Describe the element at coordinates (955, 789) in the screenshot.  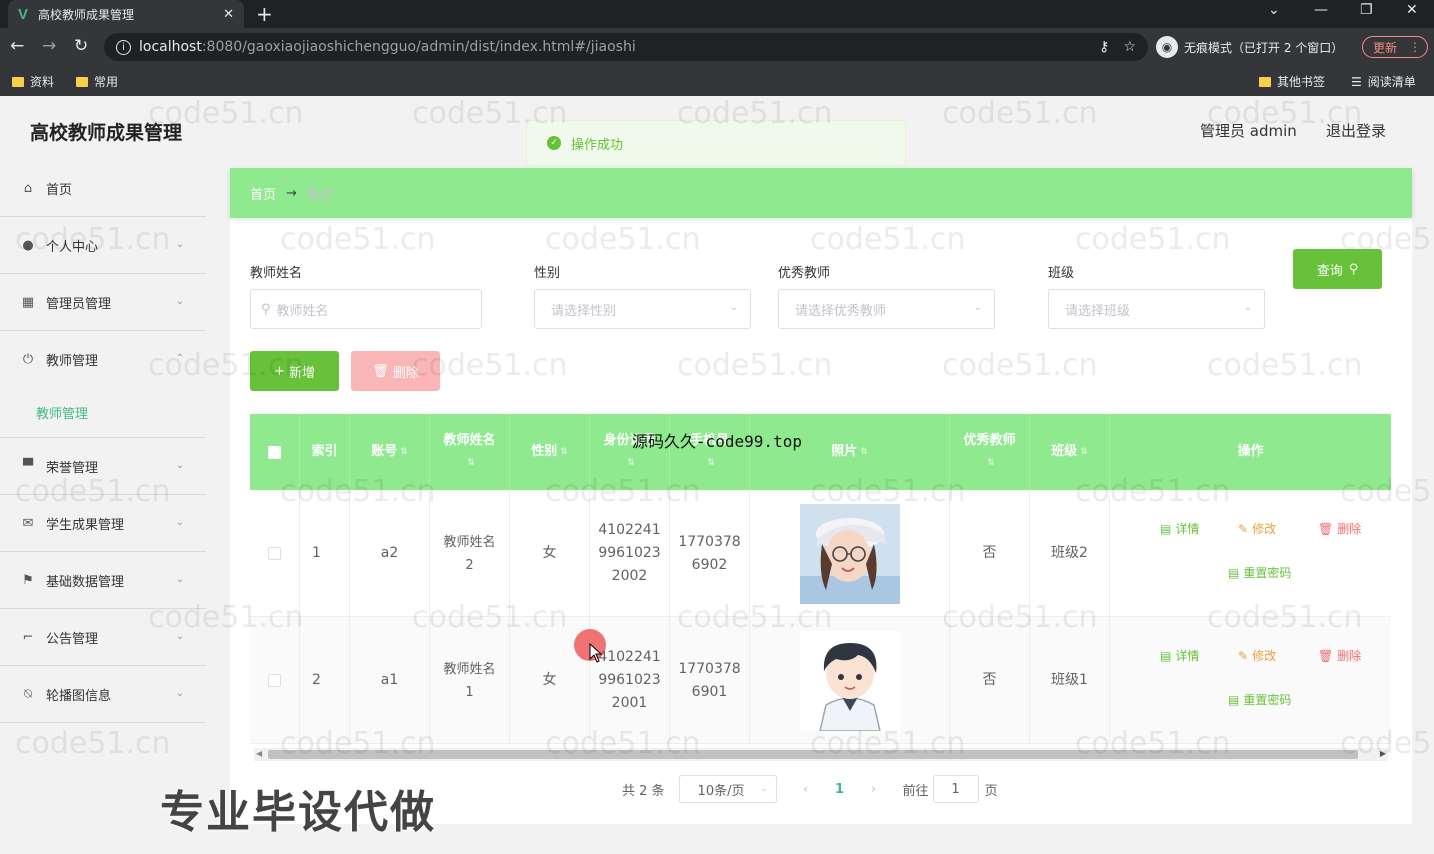
I see `goto-page-input: 1` at that location.